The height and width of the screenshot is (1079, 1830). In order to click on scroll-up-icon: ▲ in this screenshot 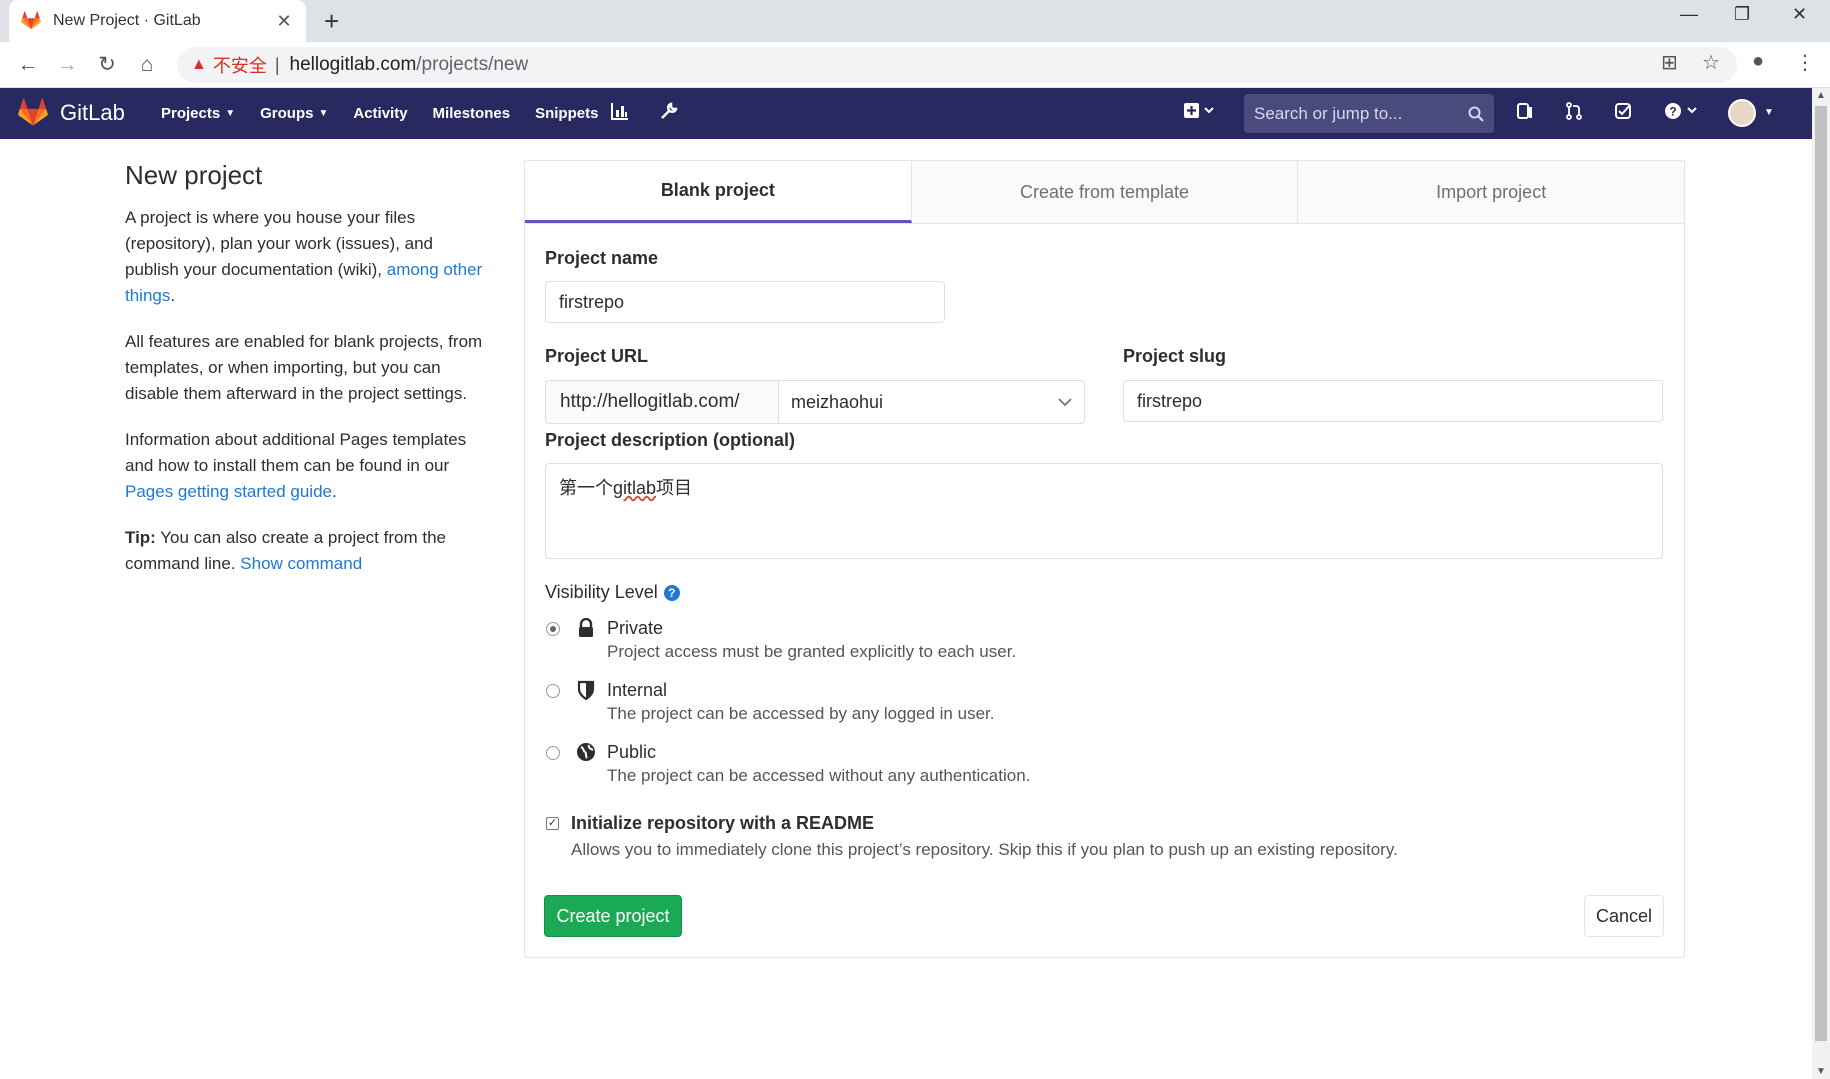, I will do `click(1821, 95)`.